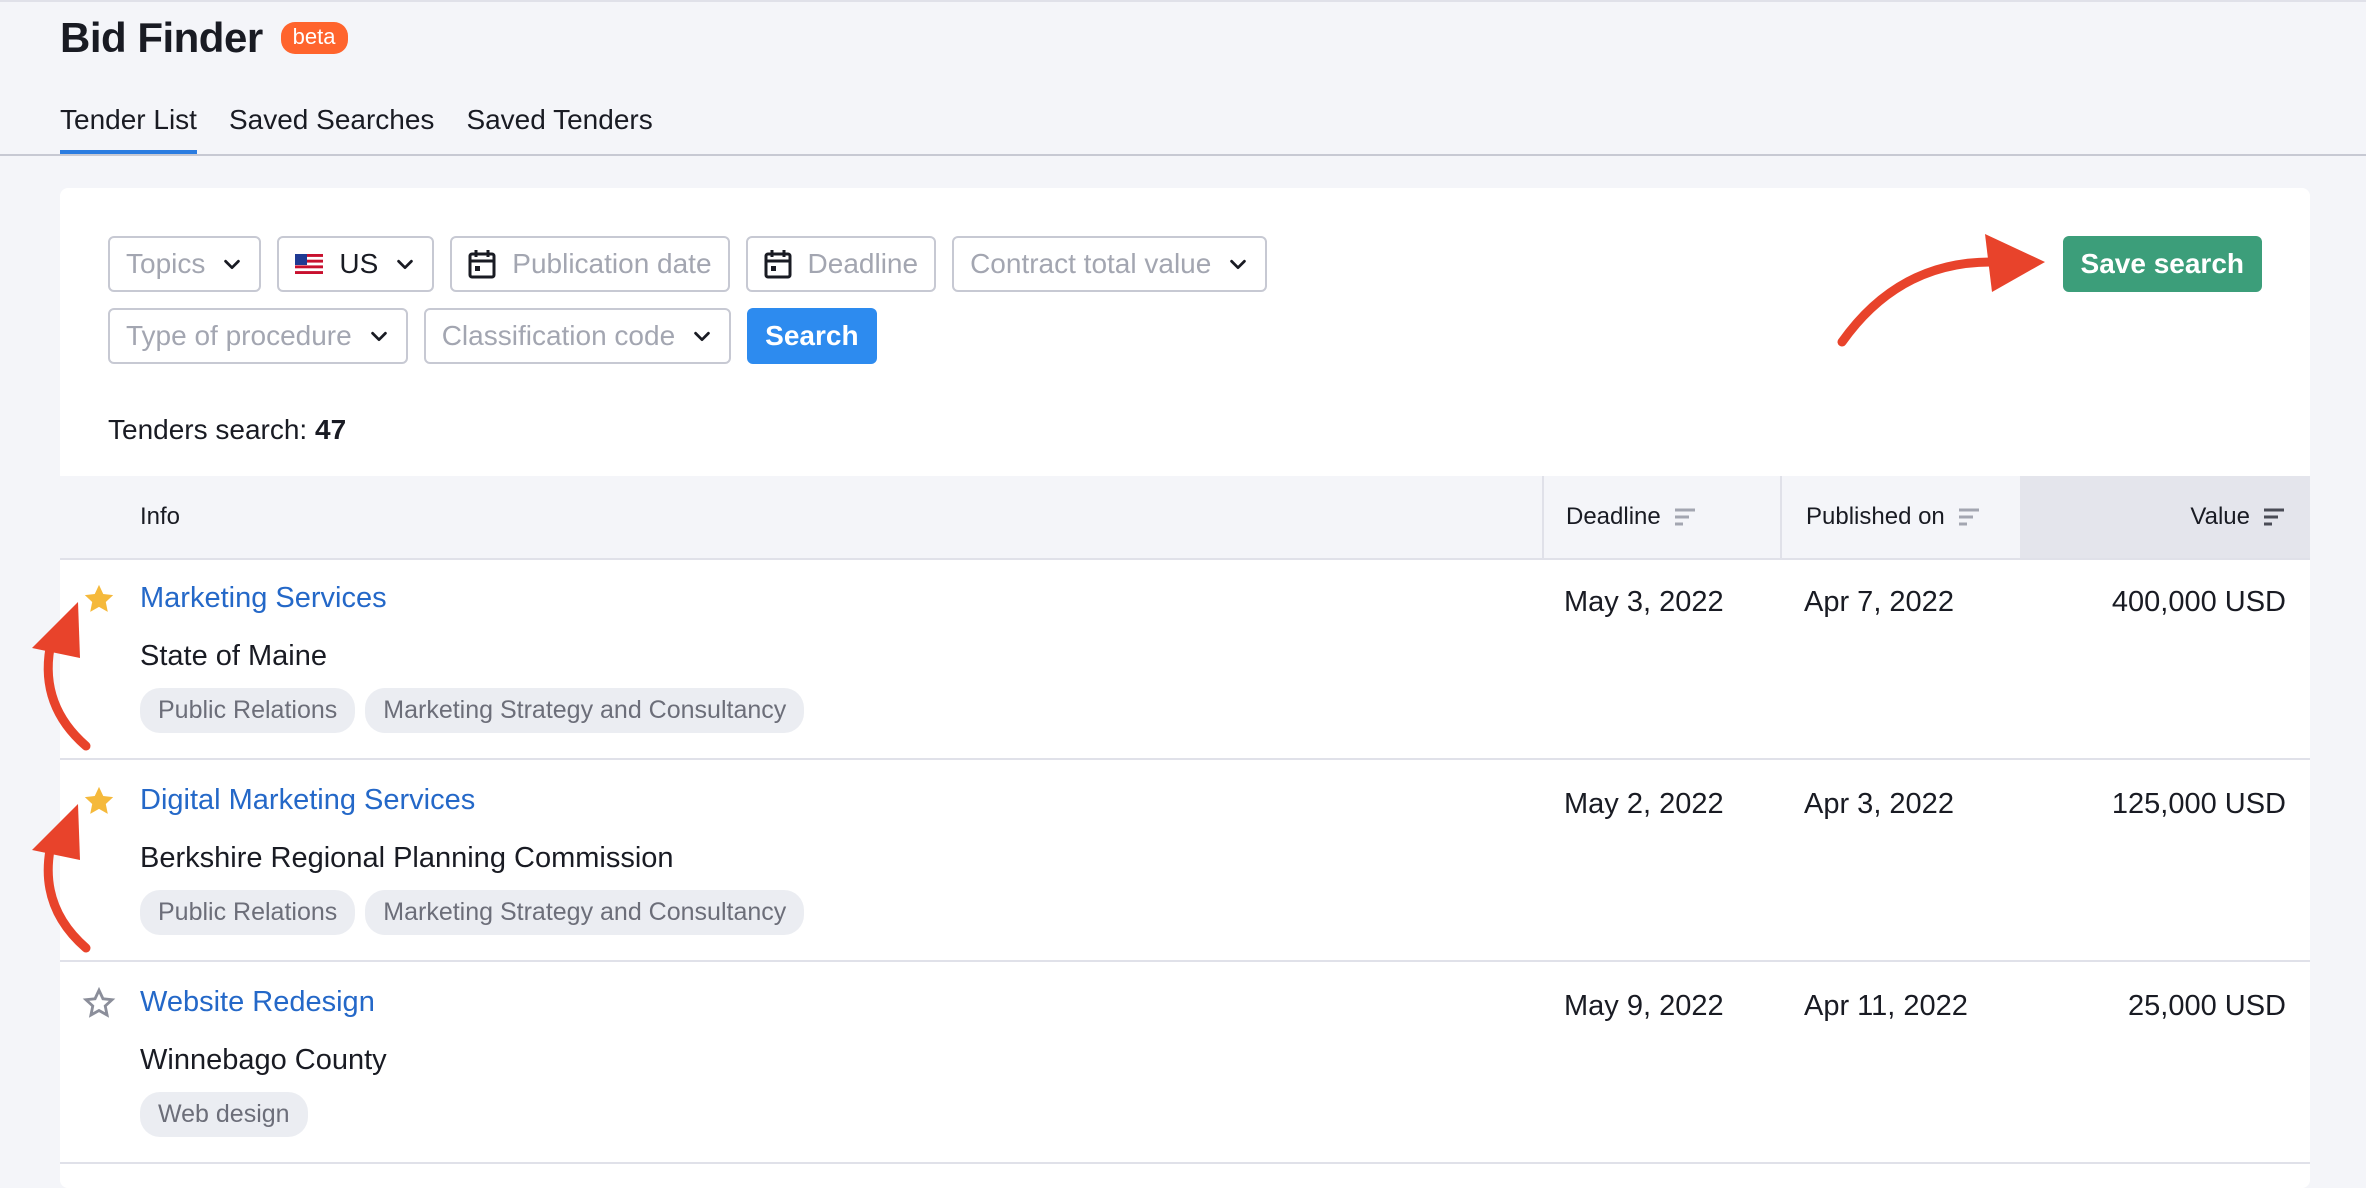  I want to click on search-button: Search, so click(812, 336).